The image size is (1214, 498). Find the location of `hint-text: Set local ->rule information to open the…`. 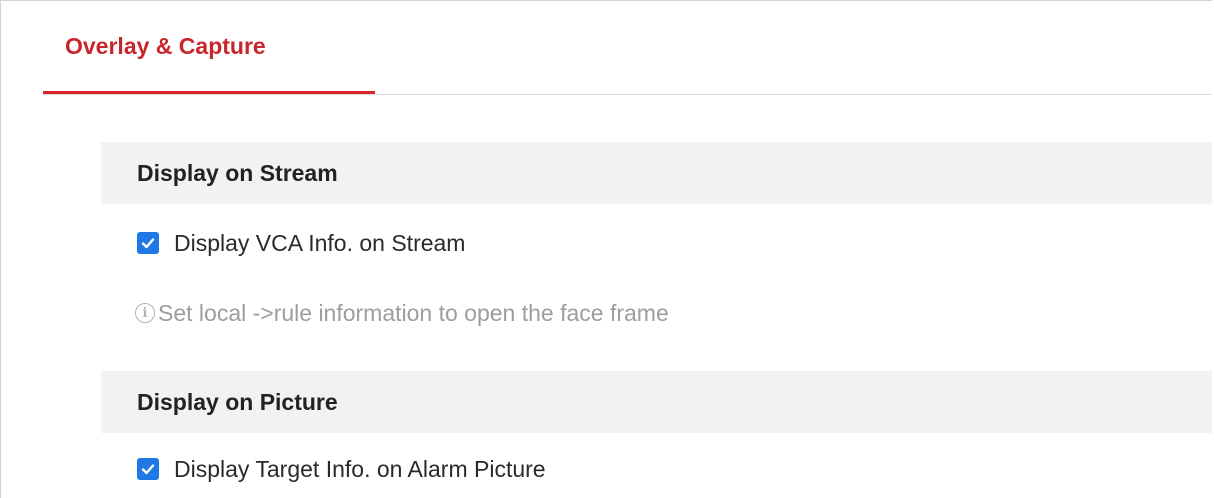

hint-text: Set local ->rule information to open the… is located at coordinates (413, 312).